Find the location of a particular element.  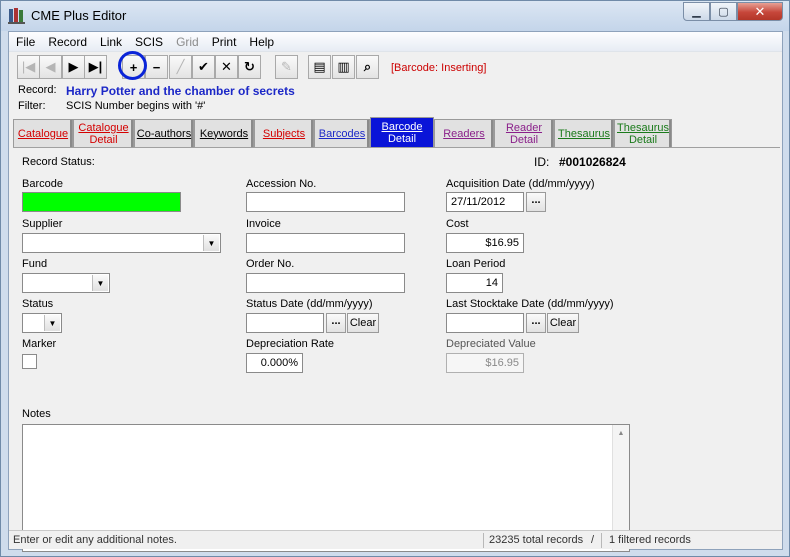

tab-thesaurus-detail: Thesaurus Detail is located at coordinates (643, 133).